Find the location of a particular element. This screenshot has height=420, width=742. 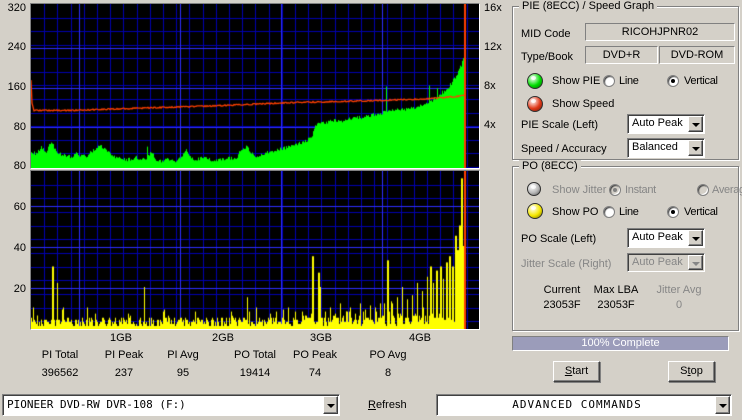

speed-accuracy-dropdown: Balanced is located at coordinates (666, 148).